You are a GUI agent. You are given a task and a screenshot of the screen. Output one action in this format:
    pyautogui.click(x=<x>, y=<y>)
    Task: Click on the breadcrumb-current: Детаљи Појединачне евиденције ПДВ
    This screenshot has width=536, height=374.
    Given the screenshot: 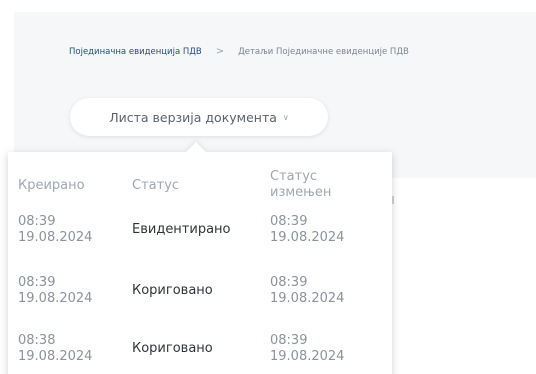 What is the action you would take?
    pyautogui.click(x=323, y=51)
    